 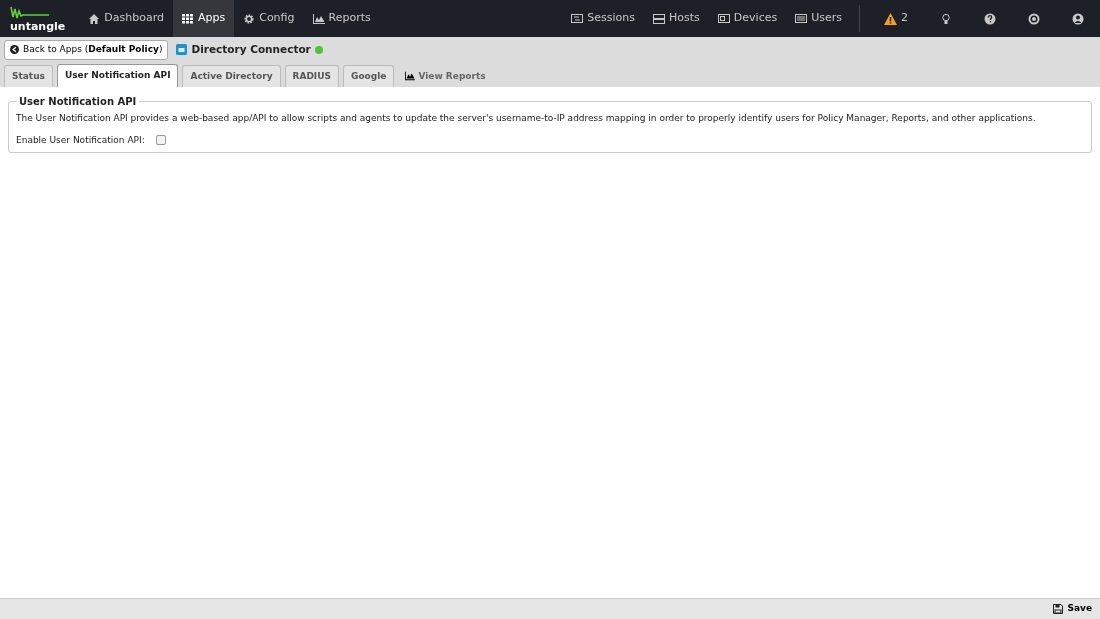 What do you see at coordinates (249, 18) in the screenshot?
I see `gear-icon` at bounding box center [249, 18].